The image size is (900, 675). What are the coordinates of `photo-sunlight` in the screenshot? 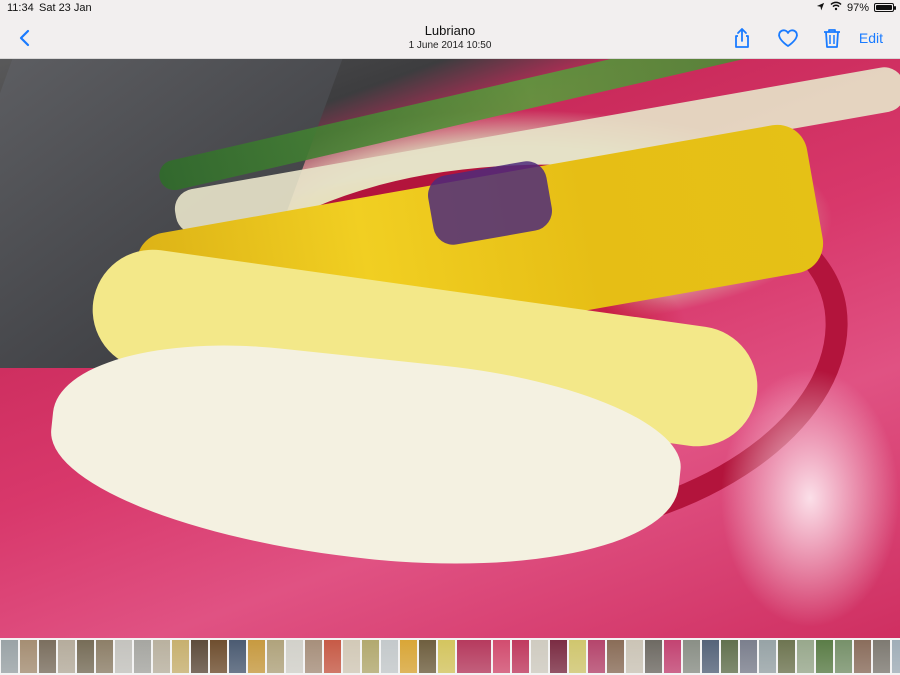 It's located at (810, 498).